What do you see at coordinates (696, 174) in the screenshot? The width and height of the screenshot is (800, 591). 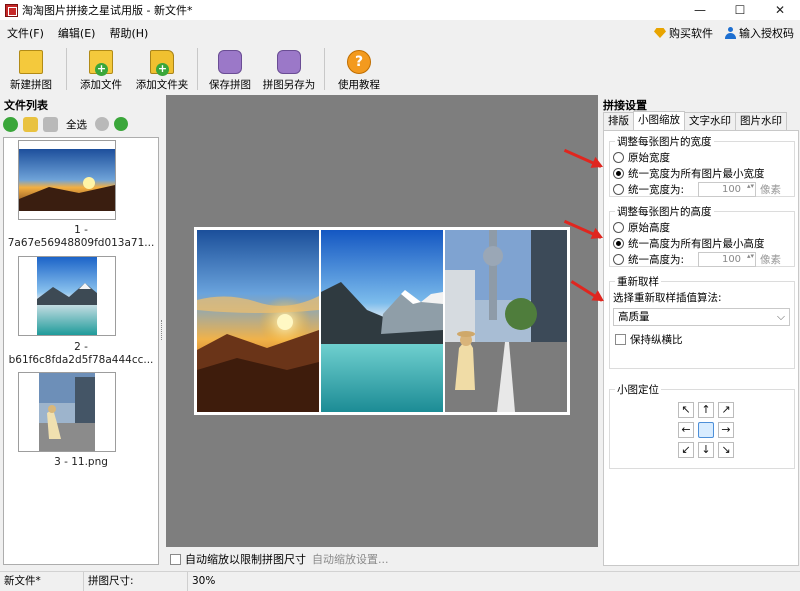 I see `radio-label: 统一宽度为所有图片最小宽度` at bounding box center [696, 174].